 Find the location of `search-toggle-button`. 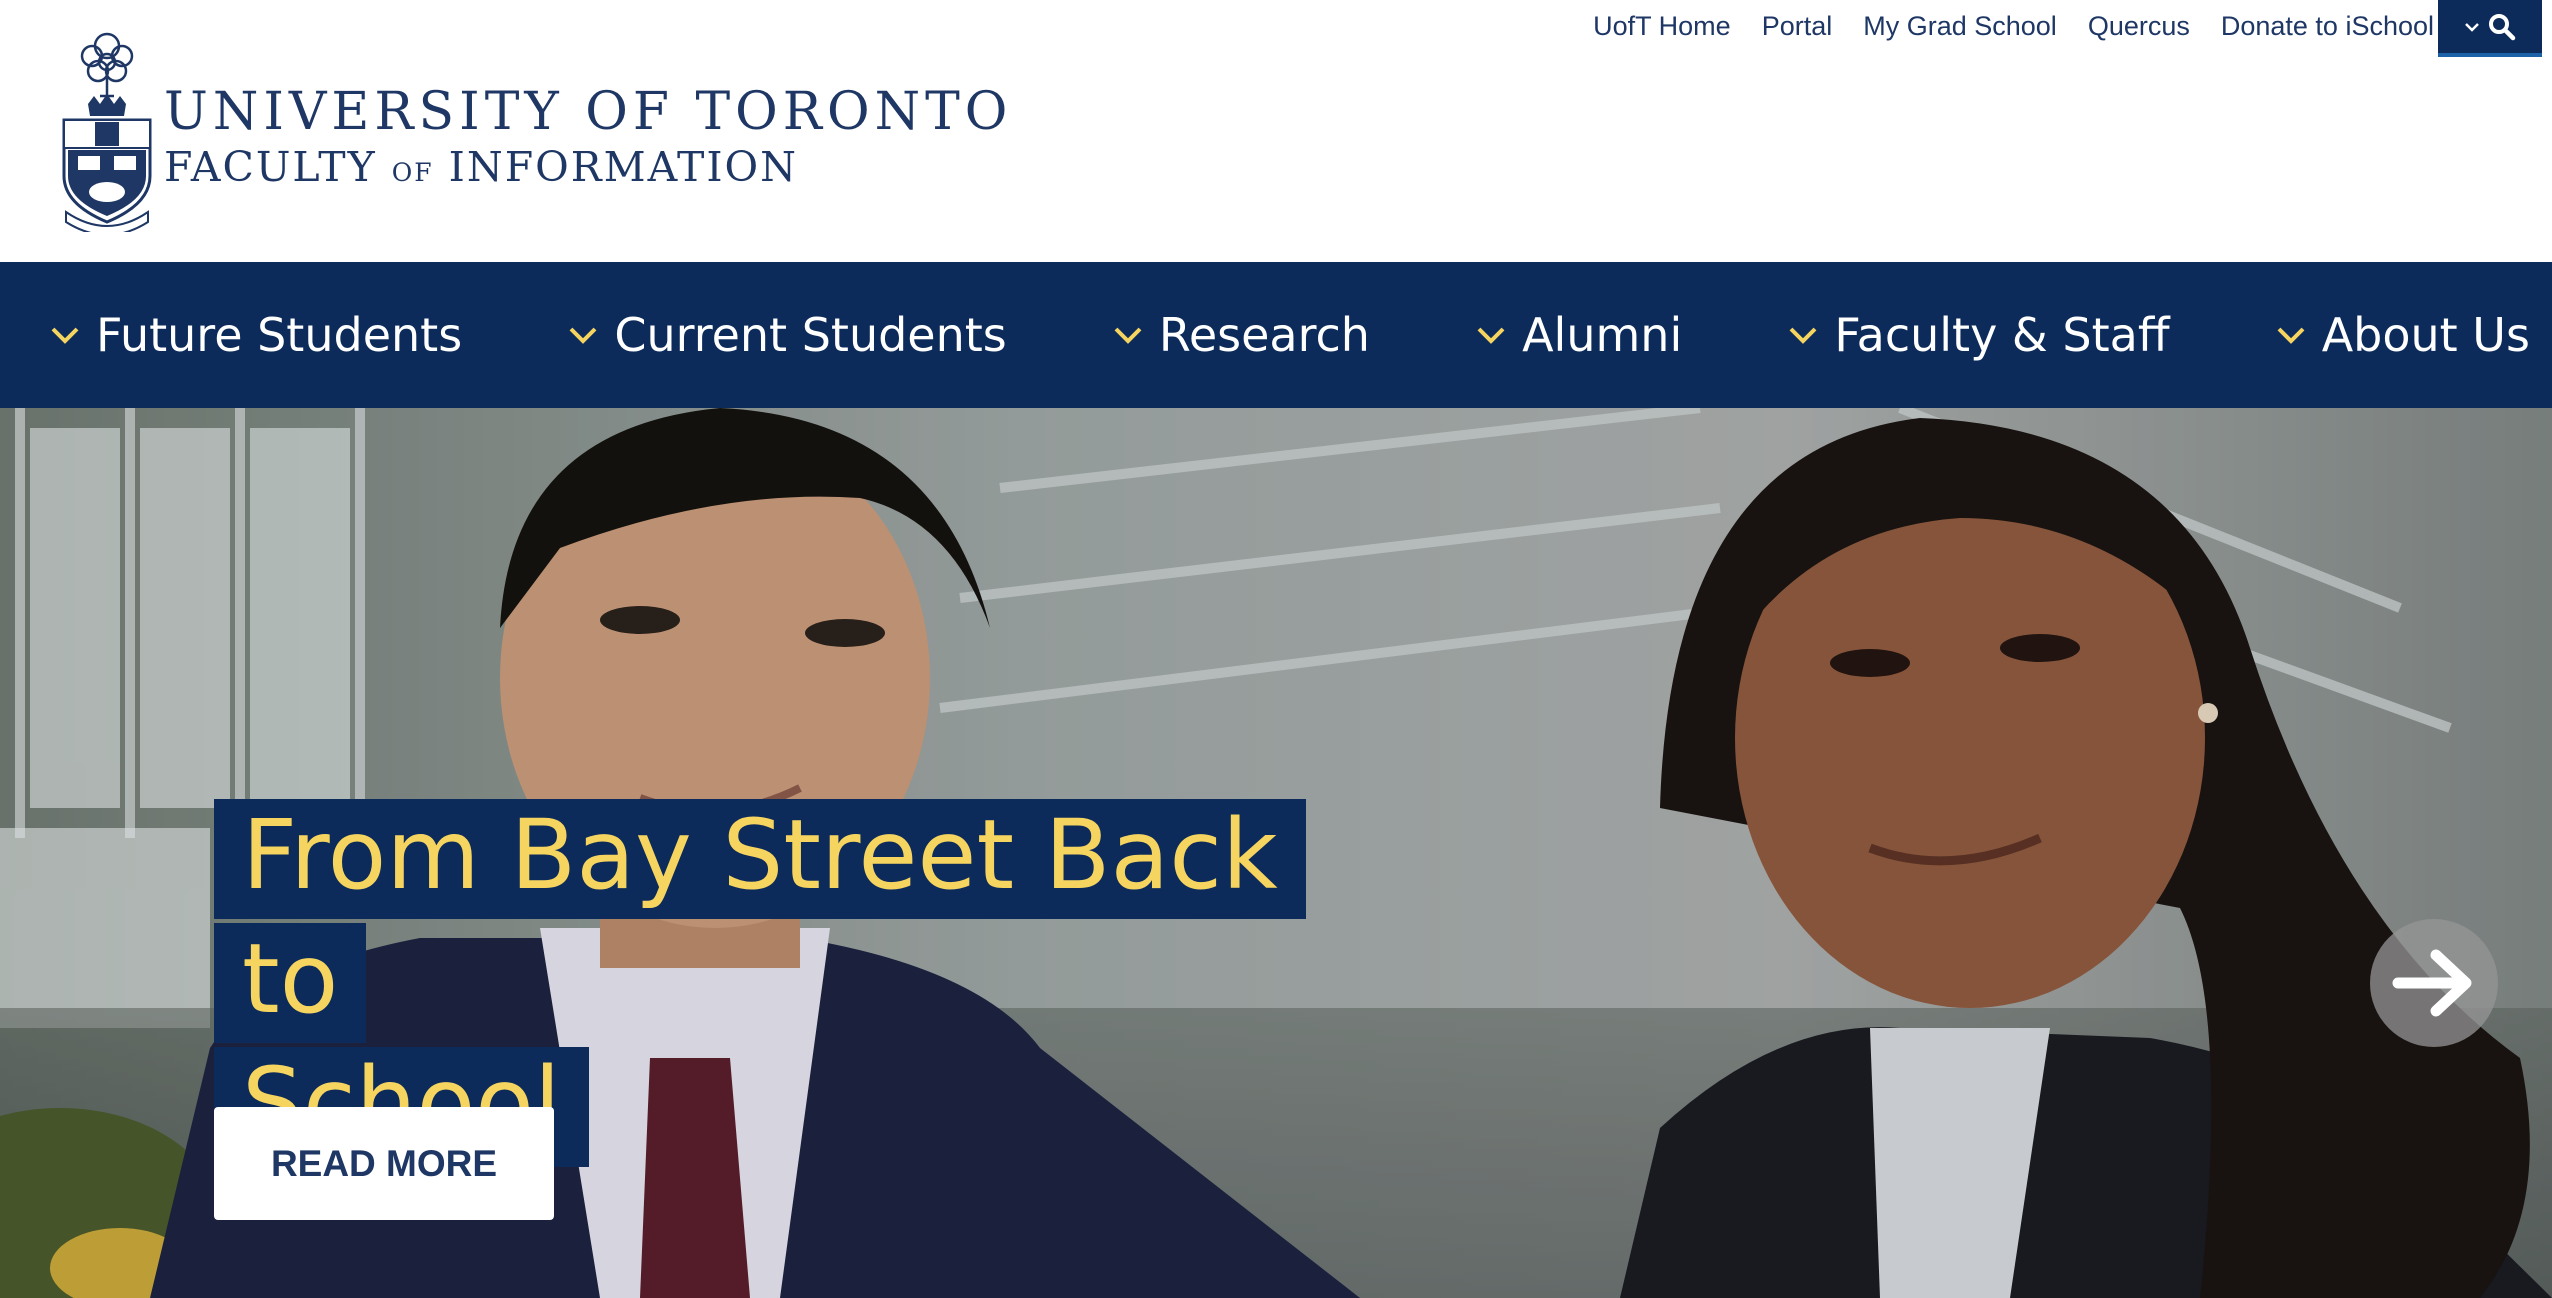

search-toggle-button is located at coordinates (2490, 28).